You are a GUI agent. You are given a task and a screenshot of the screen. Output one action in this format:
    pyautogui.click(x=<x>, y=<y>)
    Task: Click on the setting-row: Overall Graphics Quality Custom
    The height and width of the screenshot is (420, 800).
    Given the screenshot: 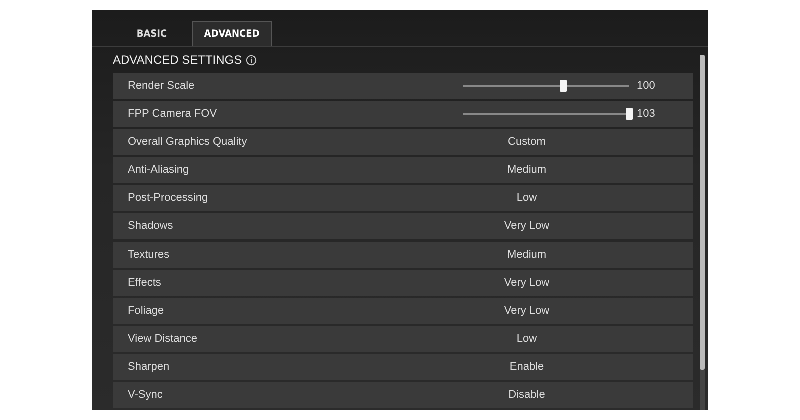 What is the action you would take?
    pyautogui.click(x=403, y=142)
    